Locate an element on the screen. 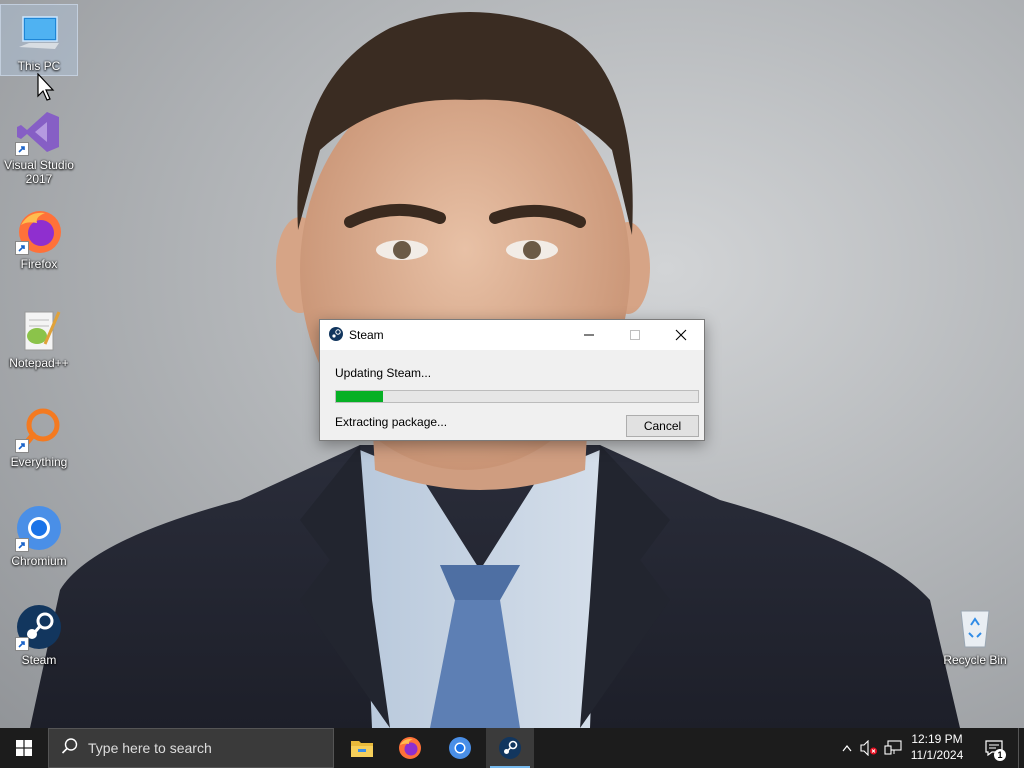 This screenshot has height=768, width=1024. everything-search-icon is located at coordinates (39, 429).